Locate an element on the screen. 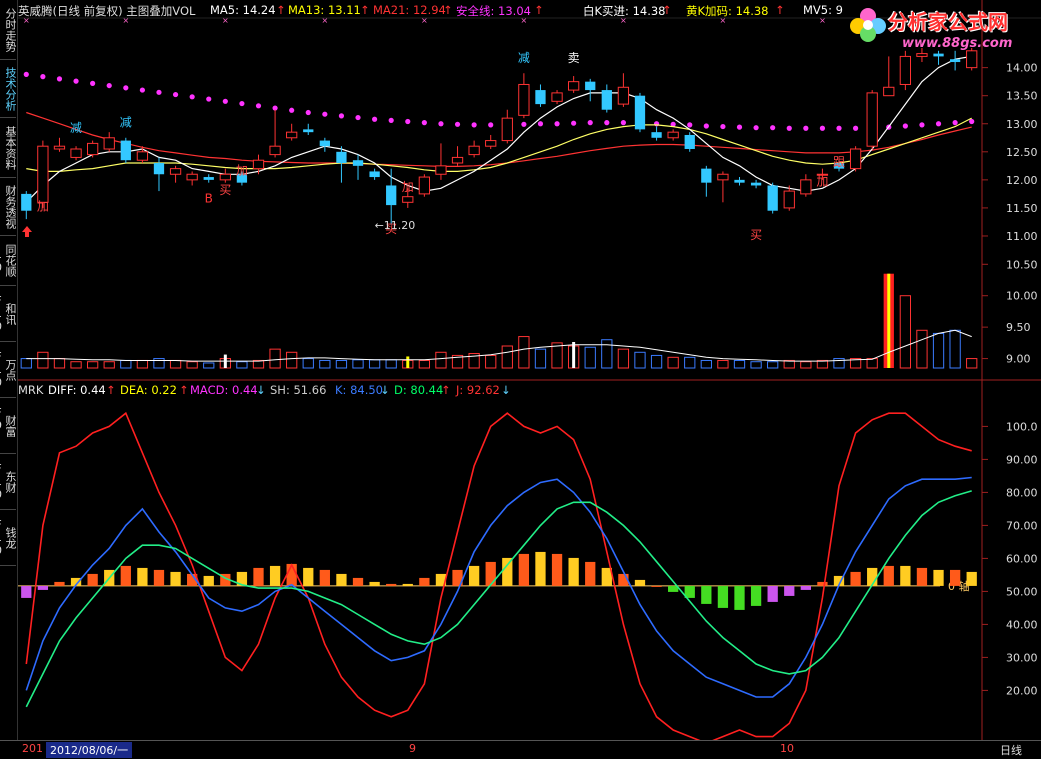 This screenshot has width=1041, height=759. sidebar-tab: 财务透视 is located at coordinates (8, 207).